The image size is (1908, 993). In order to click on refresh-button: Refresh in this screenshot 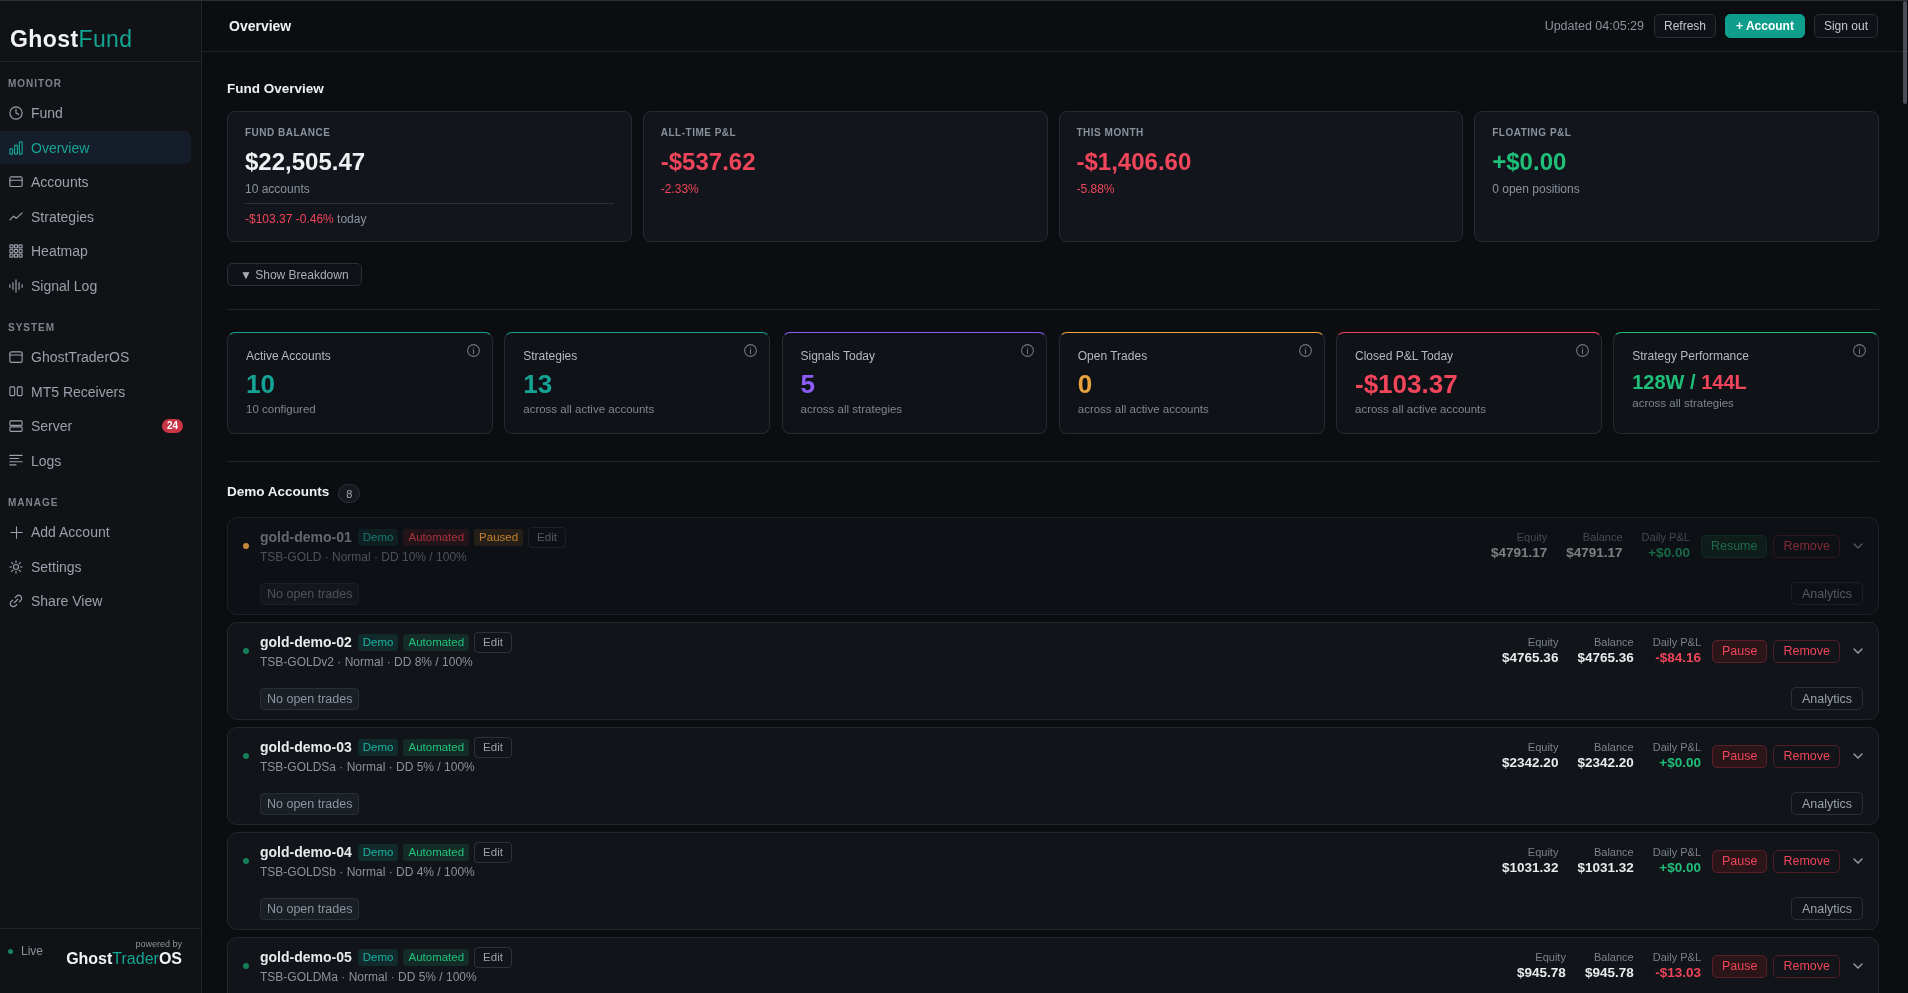, I will do `click(1685, 26)`.